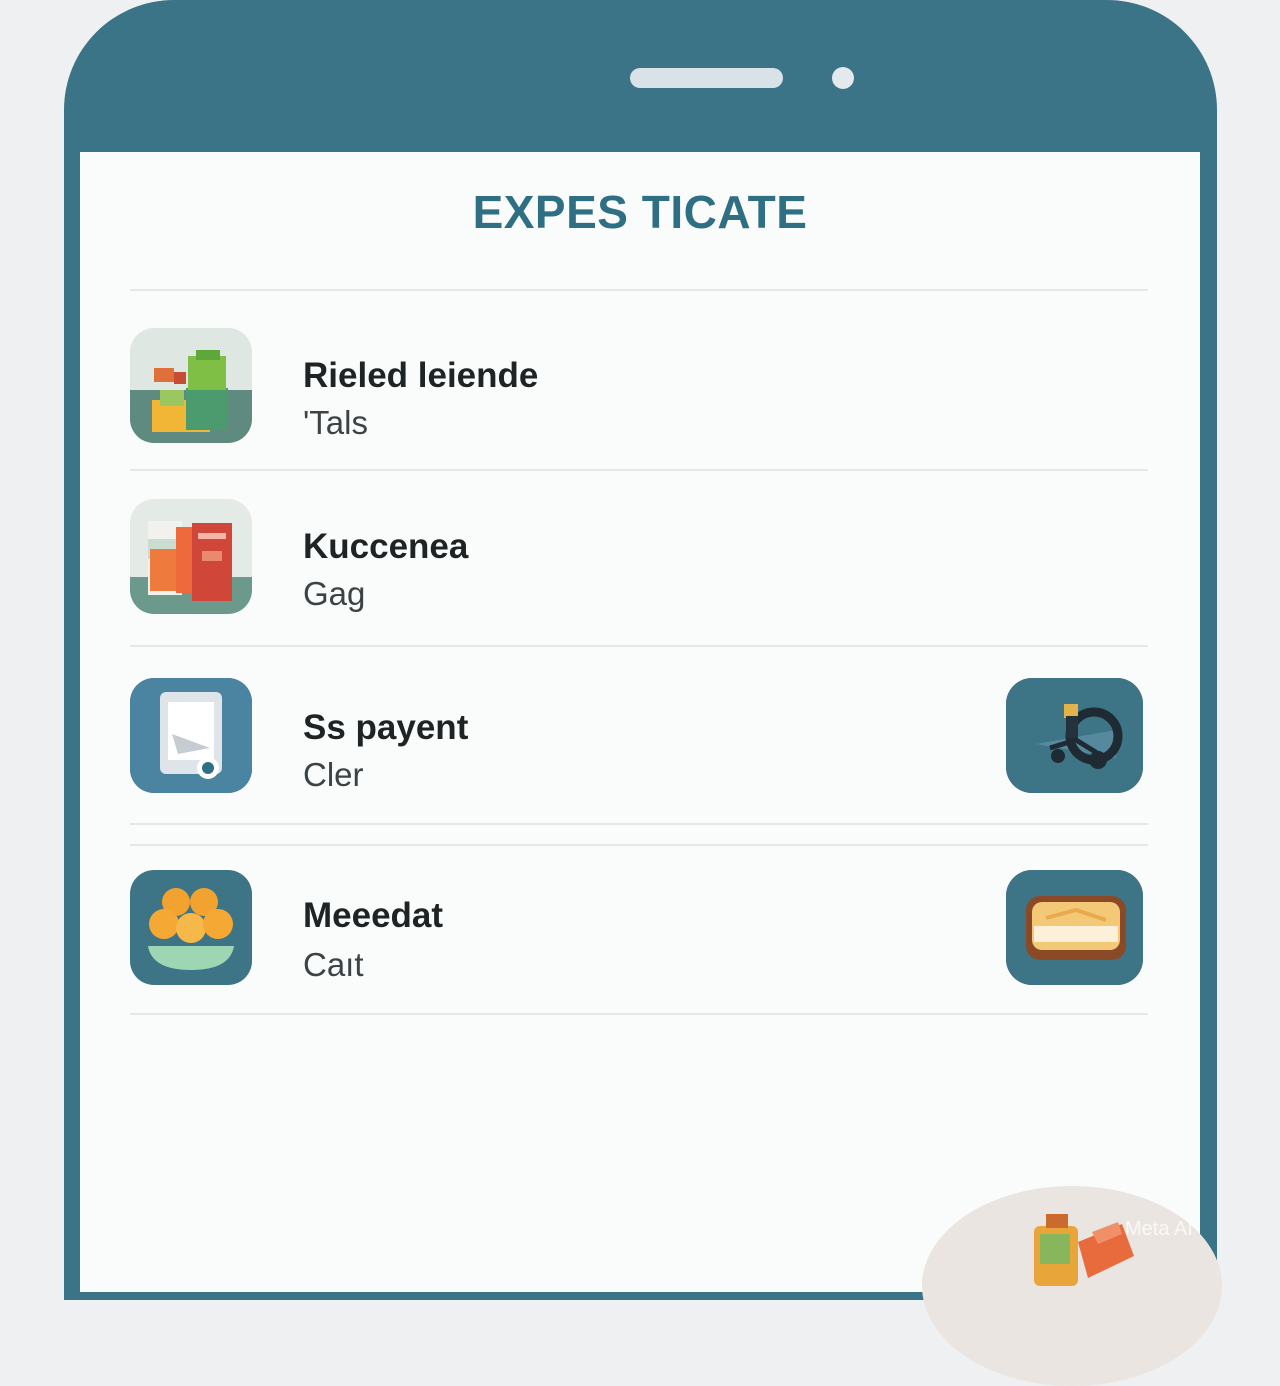 This screenshot has height=1386, width=1280. Describe the element at coordinates (191, 927) in the screenshot. I see `fruit-bowl-icon` at that location.